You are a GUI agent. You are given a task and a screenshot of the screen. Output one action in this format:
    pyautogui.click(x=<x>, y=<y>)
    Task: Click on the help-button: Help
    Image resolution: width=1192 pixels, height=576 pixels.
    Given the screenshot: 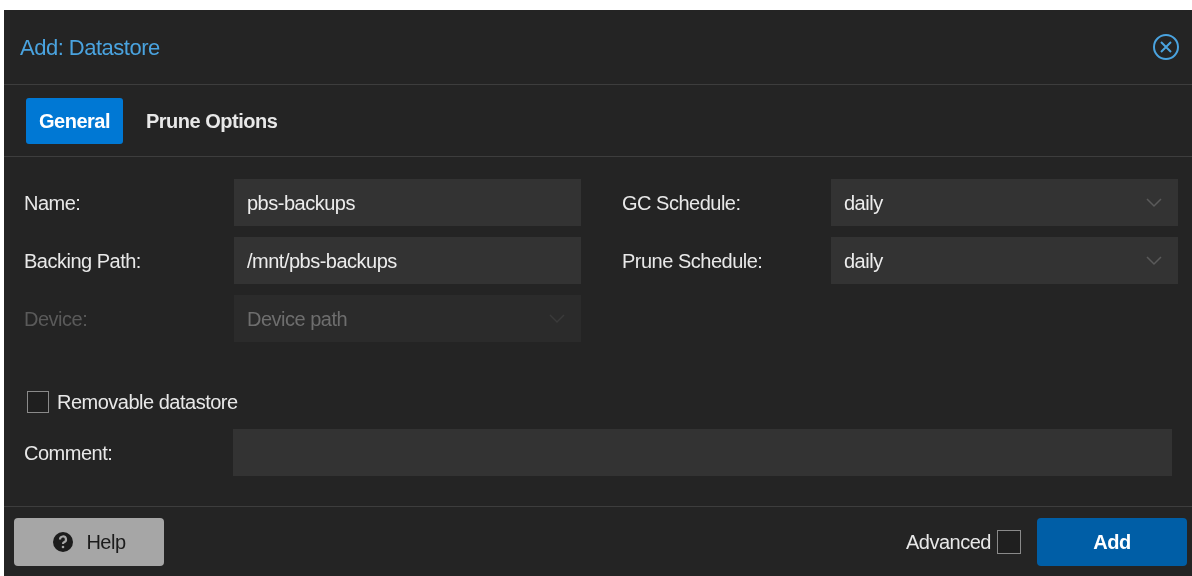 What is the action you would take?
    pyautogui.click(x=89, y=541)
    